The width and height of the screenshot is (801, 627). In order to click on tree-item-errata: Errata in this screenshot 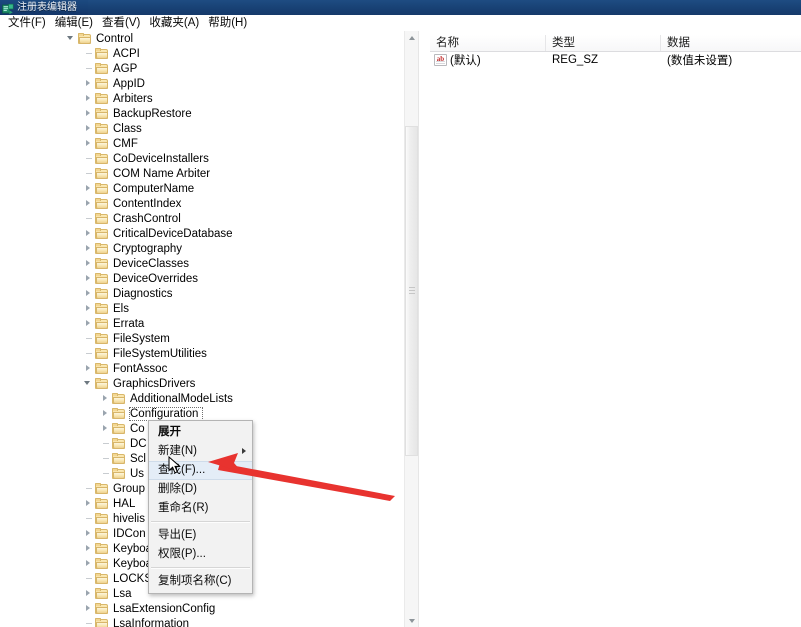, I will do `click(202, 323)`.